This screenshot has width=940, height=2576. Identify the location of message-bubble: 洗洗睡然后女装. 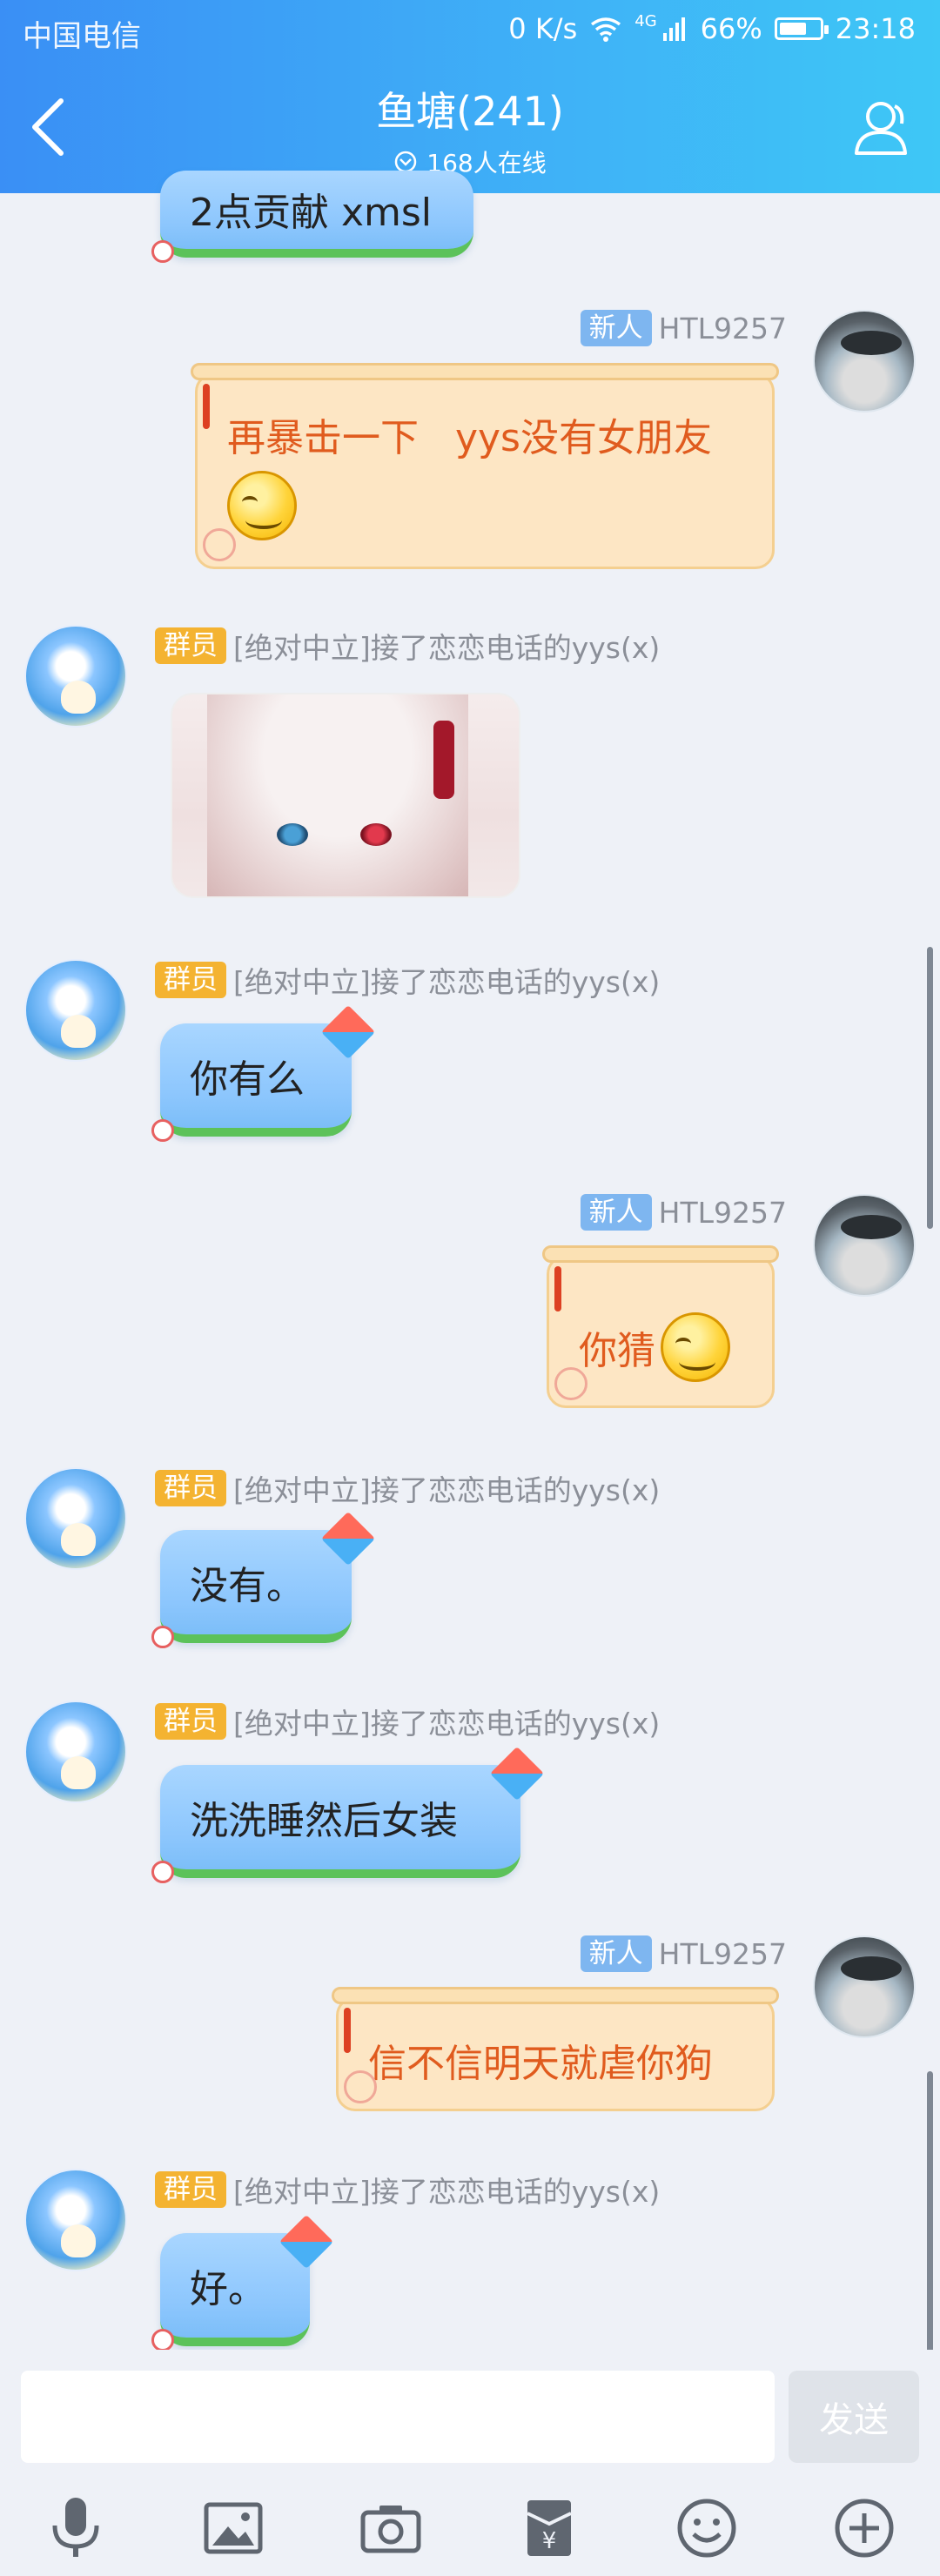
(348, 1814).